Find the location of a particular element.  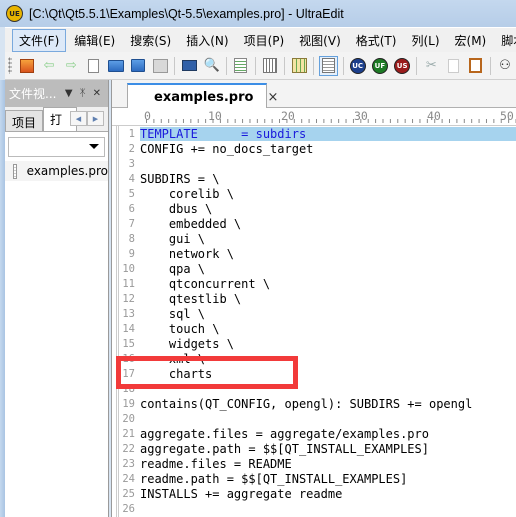

line-number: 14 is located at coordinates (128, 328).